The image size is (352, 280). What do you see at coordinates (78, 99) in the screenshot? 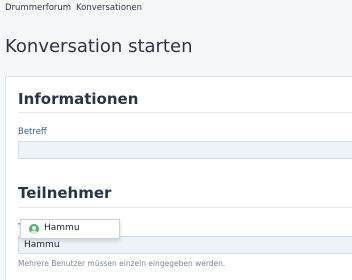
I see `section-heading-informationen: Informationen` at bounding box center [78, 99].